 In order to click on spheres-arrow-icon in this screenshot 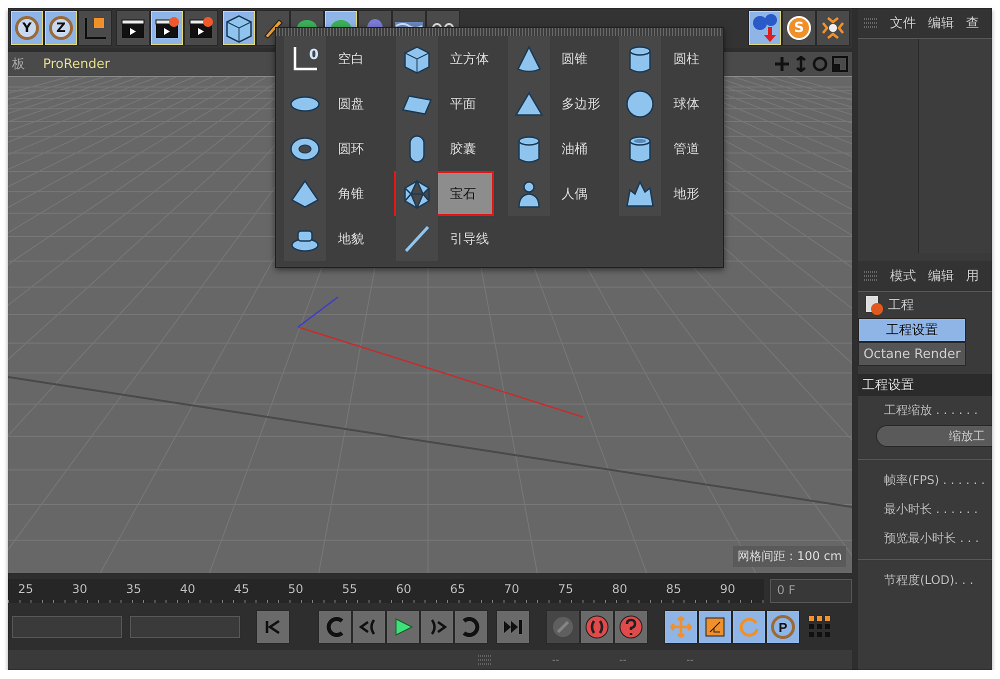, I will do `click(765, 28)`.